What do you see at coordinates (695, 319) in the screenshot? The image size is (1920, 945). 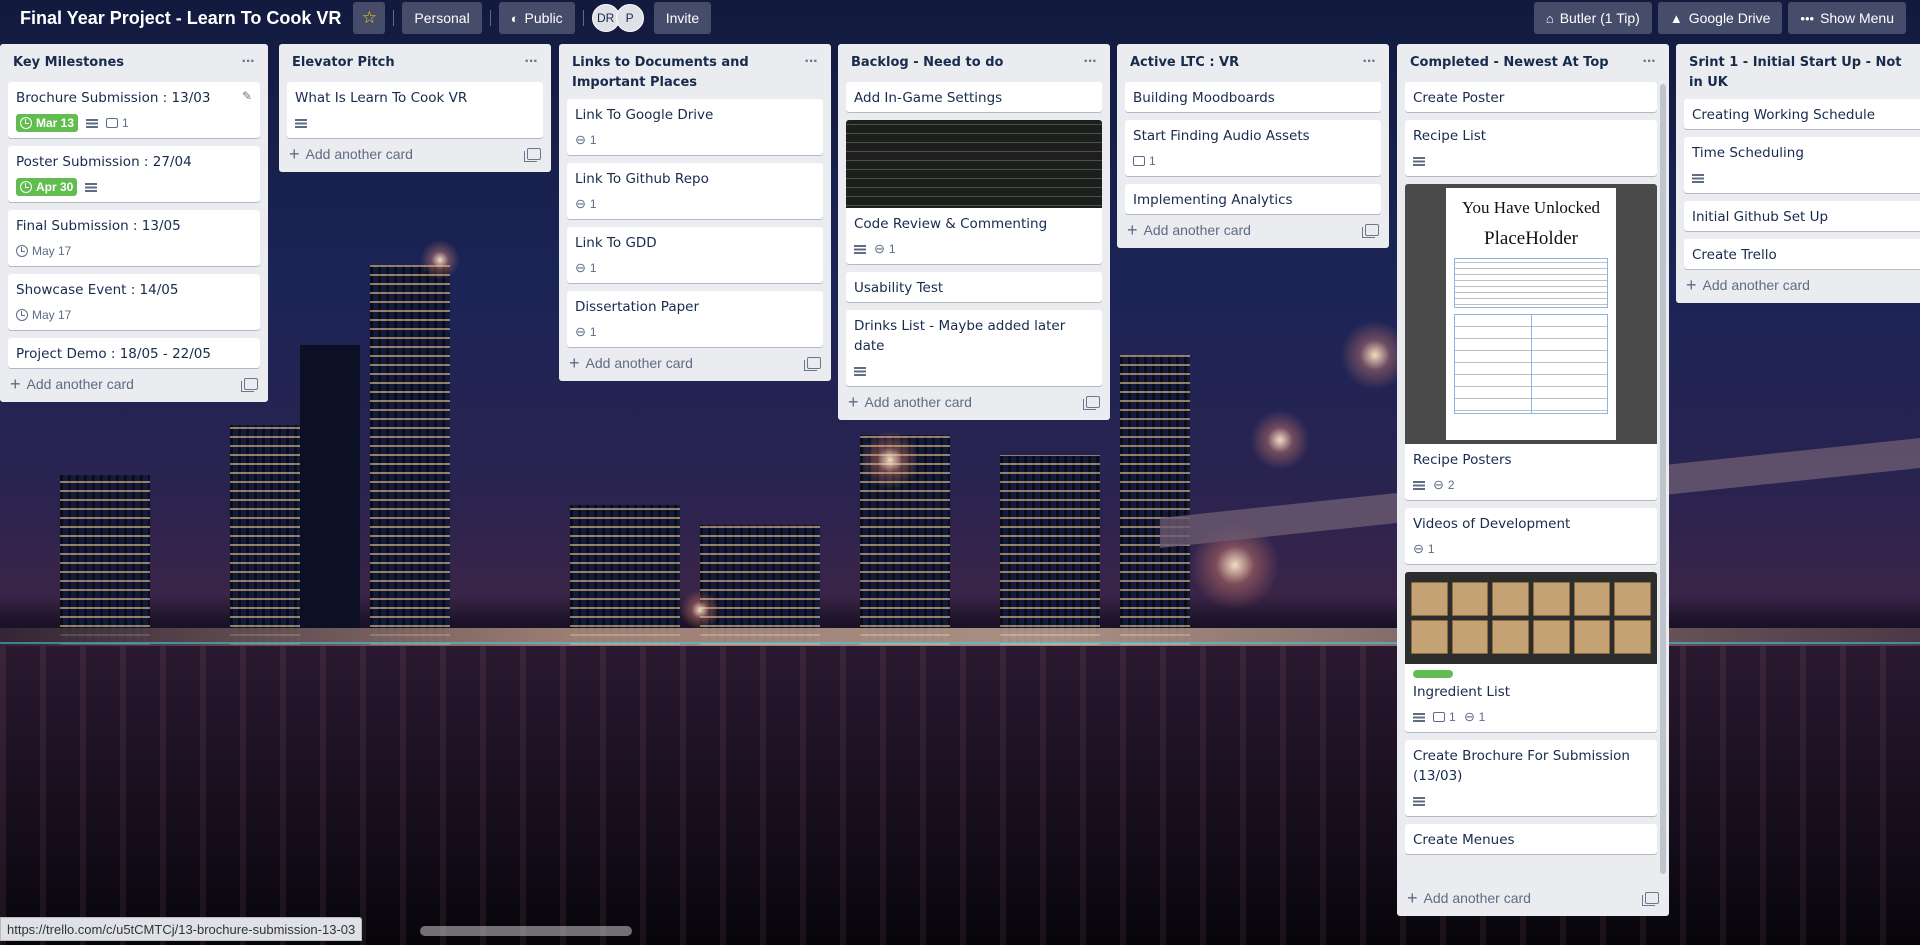 I see `card: Dissertation Paper ⊘ 1` at bounding box center [695, 319].